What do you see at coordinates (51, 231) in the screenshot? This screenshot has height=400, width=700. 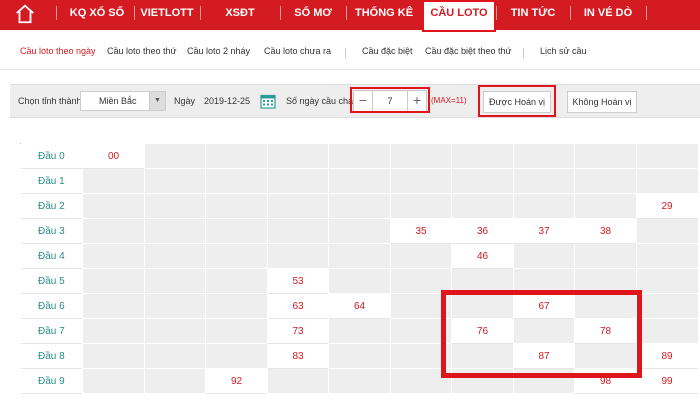 I see `row-label: Đầu 3` at bounding box center [51, 231].